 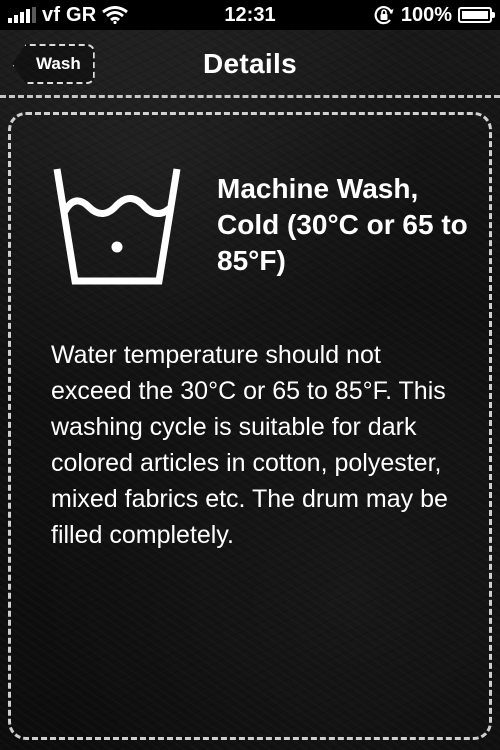 I want to click on status-left: vf GR, so click(x=68, y=15).